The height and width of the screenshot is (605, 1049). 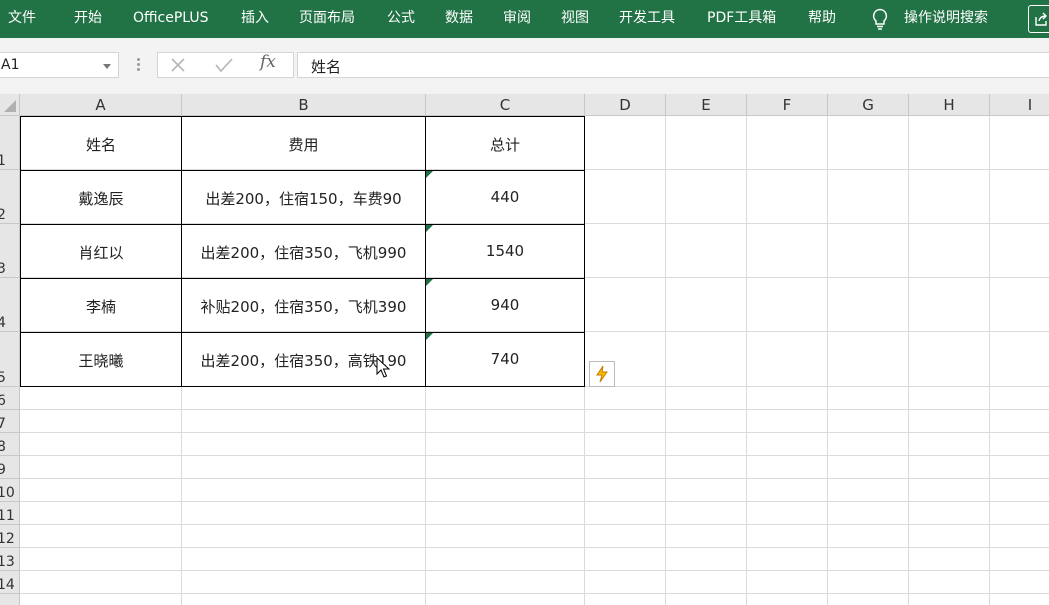 What do you see at coordinates (10, 582) in the screenshot?
I see `row-header-14: 14` at bounding box center [10, 582].